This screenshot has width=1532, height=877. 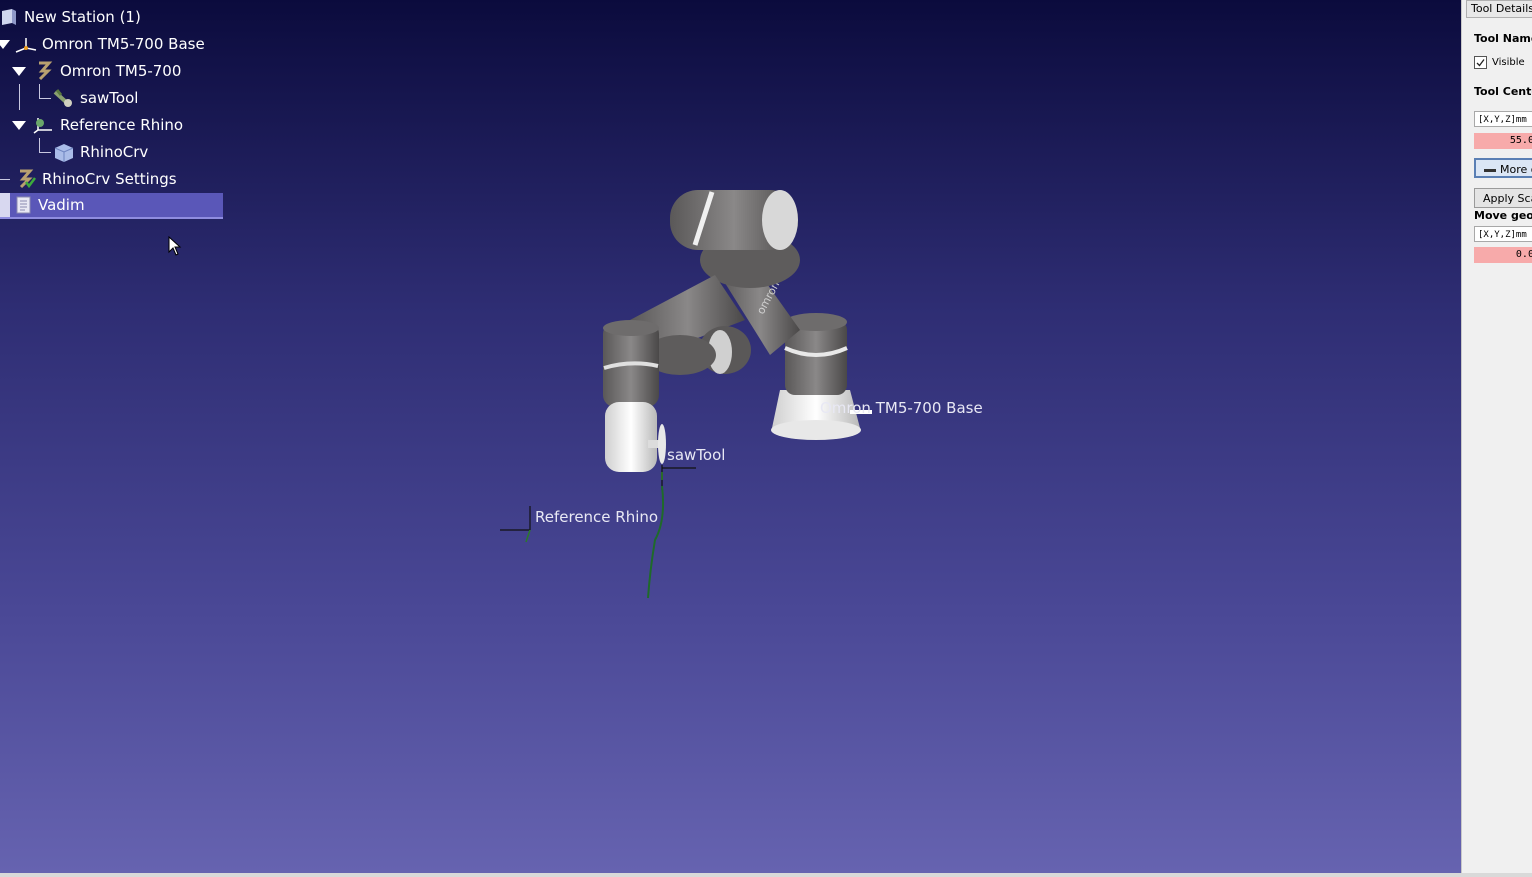 What do you see at coordinates (44, 125) in the screenshot?
I see `reference-frame-icon` at bounding box center [44, 125].